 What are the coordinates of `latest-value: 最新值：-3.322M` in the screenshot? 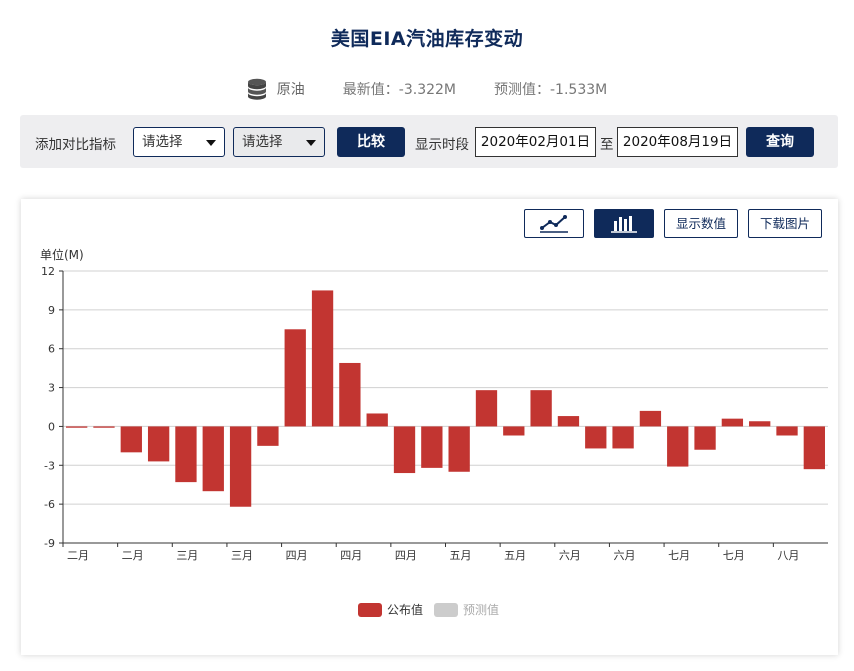 It's located at (399, 90).